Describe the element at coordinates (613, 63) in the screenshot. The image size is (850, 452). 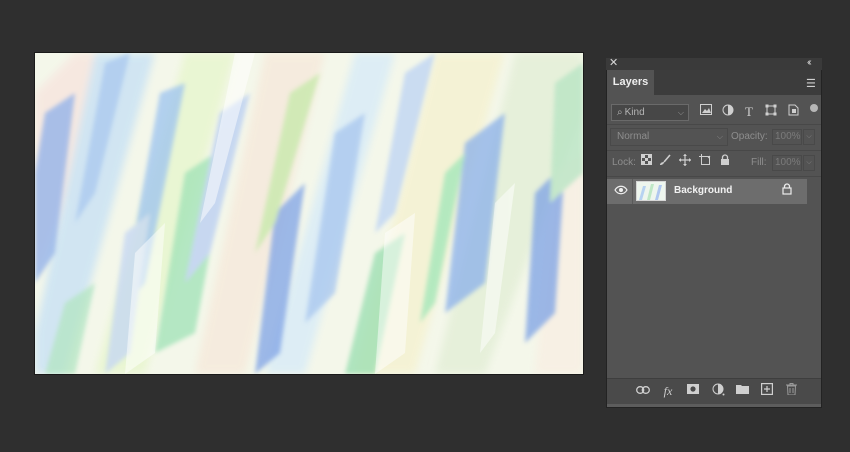
I see `close-panel-icon: ✕` at that location.